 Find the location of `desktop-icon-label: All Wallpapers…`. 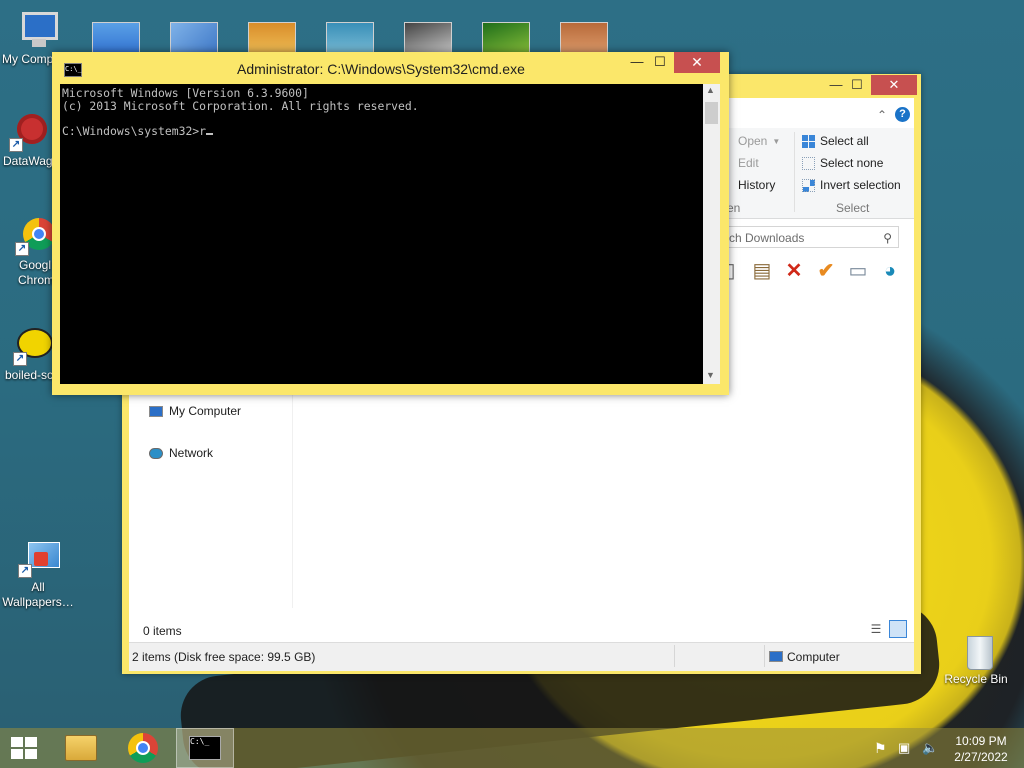

desktop-icon-label: All Wallpapers… is located at coordinates (38, 594).